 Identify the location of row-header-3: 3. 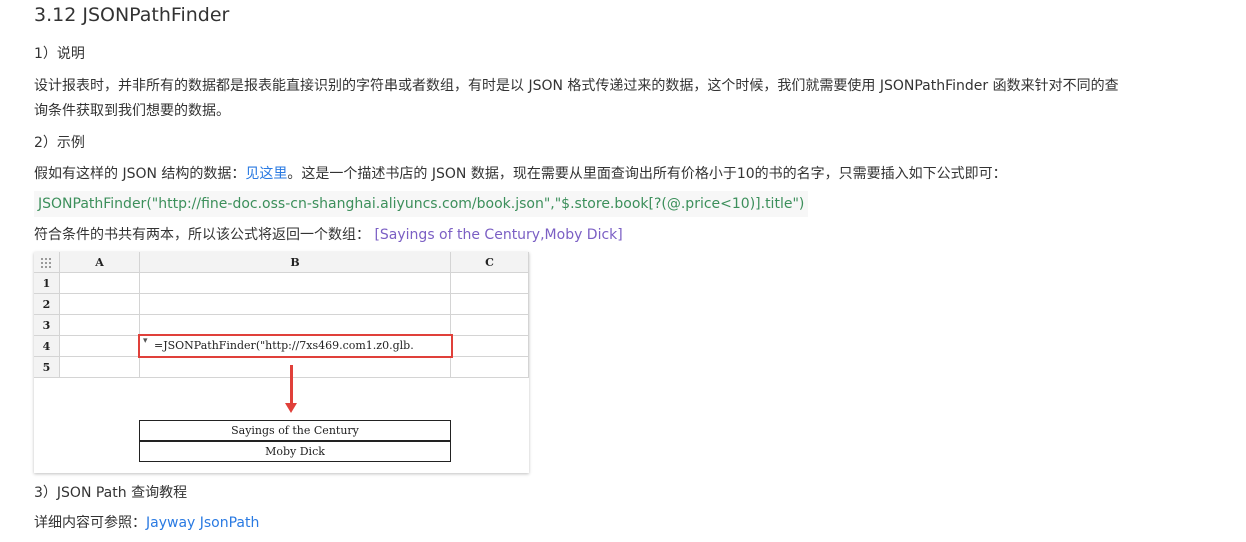
(47, 325).